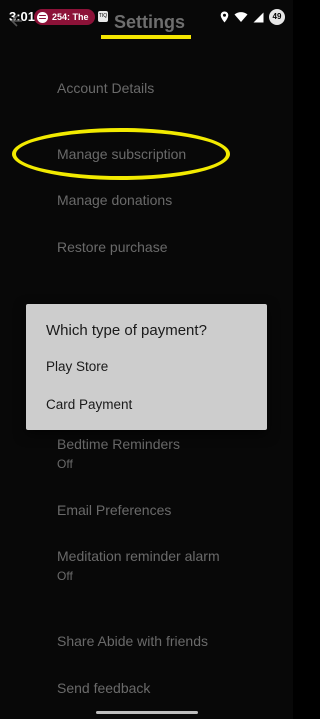  I want to click on media-notification-pill: 254: The, so click(64, 17).